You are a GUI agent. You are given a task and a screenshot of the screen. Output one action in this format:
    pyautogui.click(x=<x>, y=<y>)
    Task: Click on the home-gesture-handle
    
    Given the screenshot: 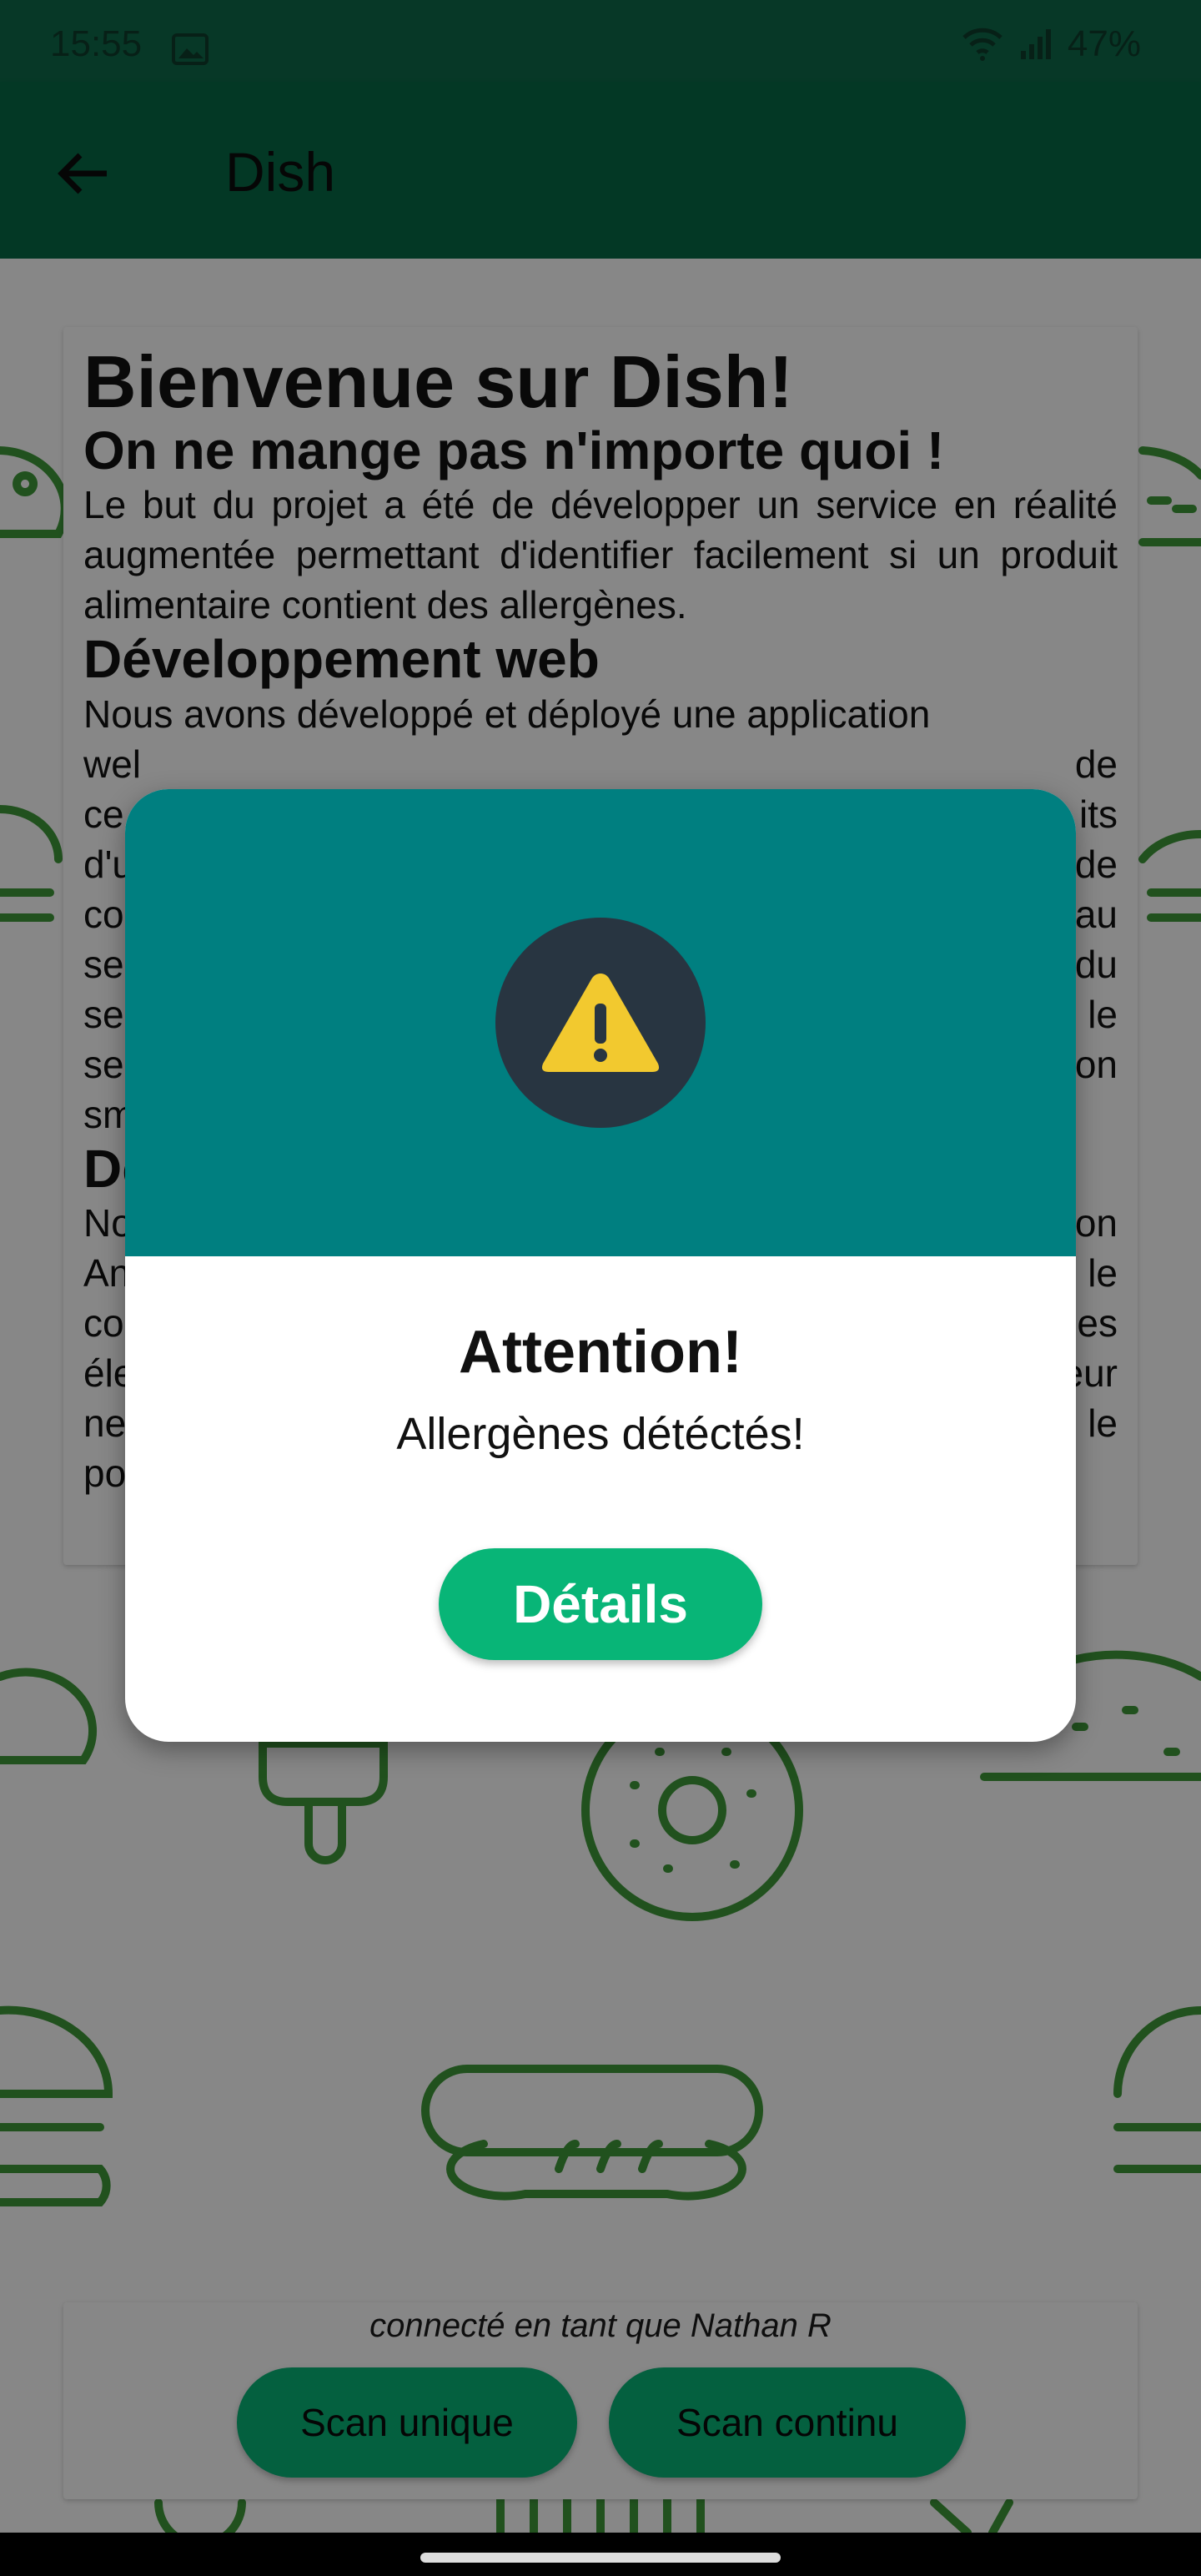 What is the action you would take?
    pyautogui.click(x=601, y=2558)
    